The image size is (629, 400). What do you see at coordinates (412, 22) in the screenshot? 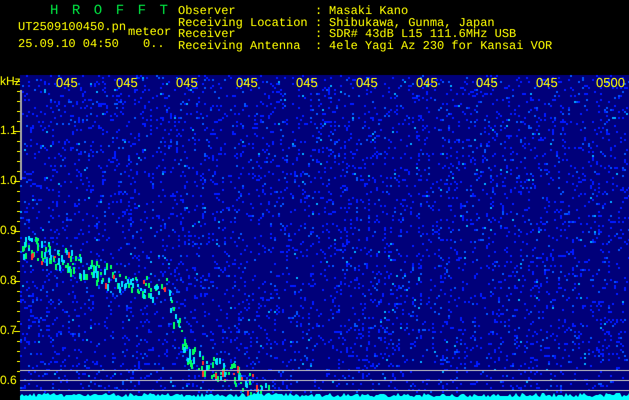
I see `info-value: Shibukawa, Gunma, Japan` at bounding box center [412, 22].